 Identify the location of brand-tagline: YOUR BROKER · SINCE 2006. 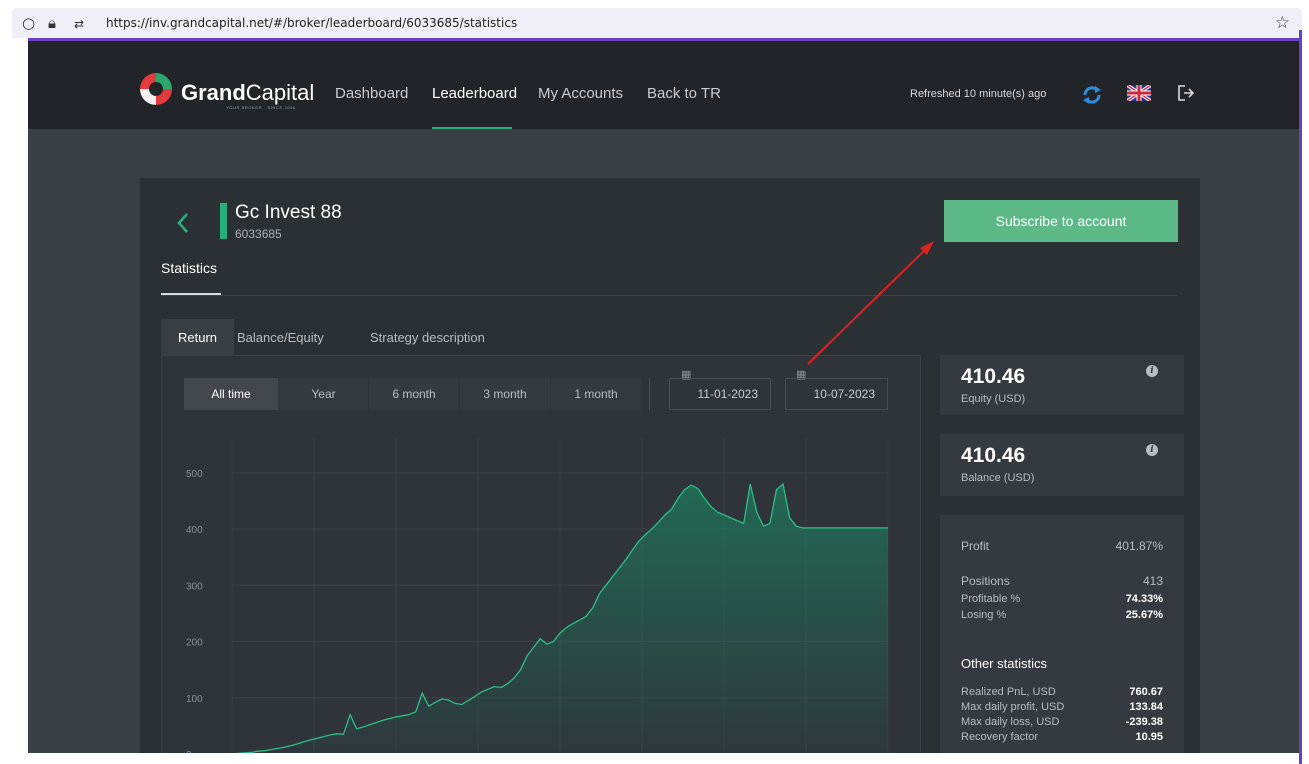
(261, 107).